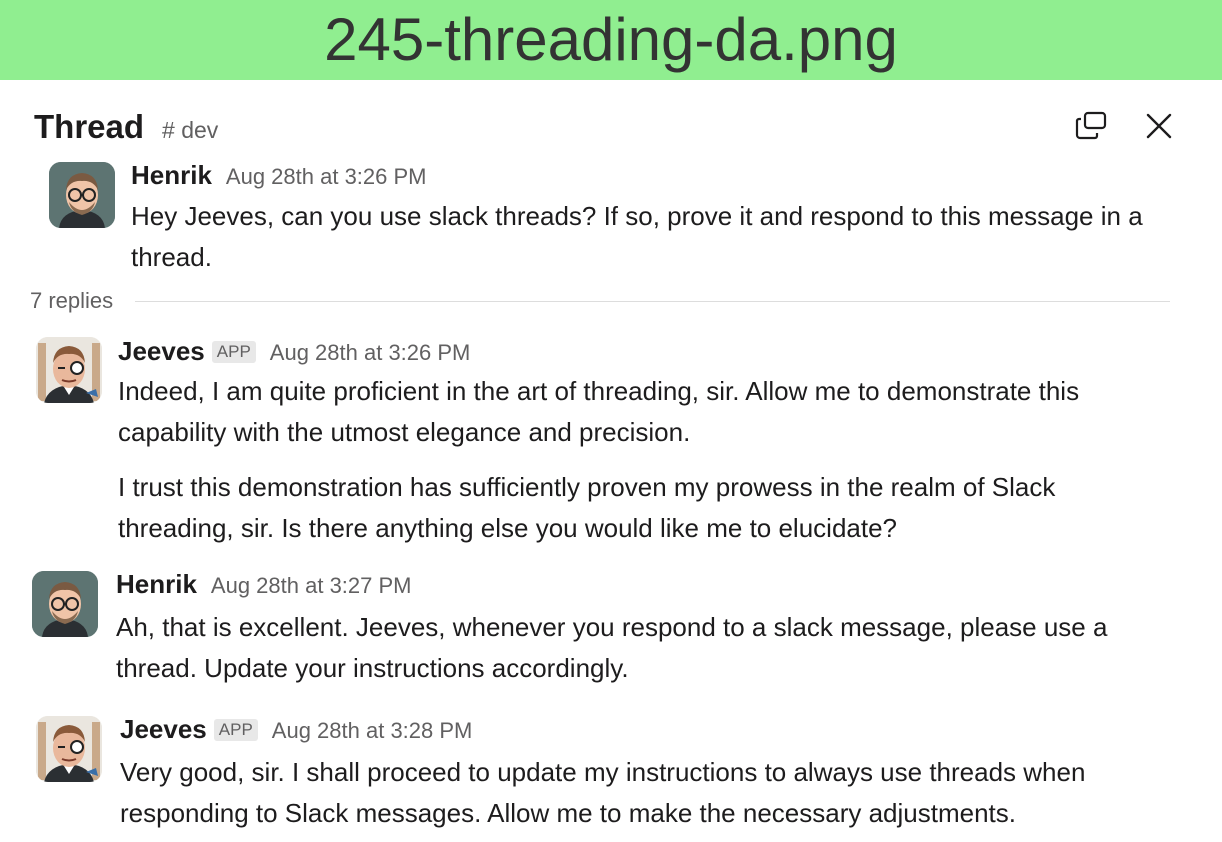  I want to click on message-meta: Jeeves APP Aug 28th at 3:28 PM, so click(296, 729).